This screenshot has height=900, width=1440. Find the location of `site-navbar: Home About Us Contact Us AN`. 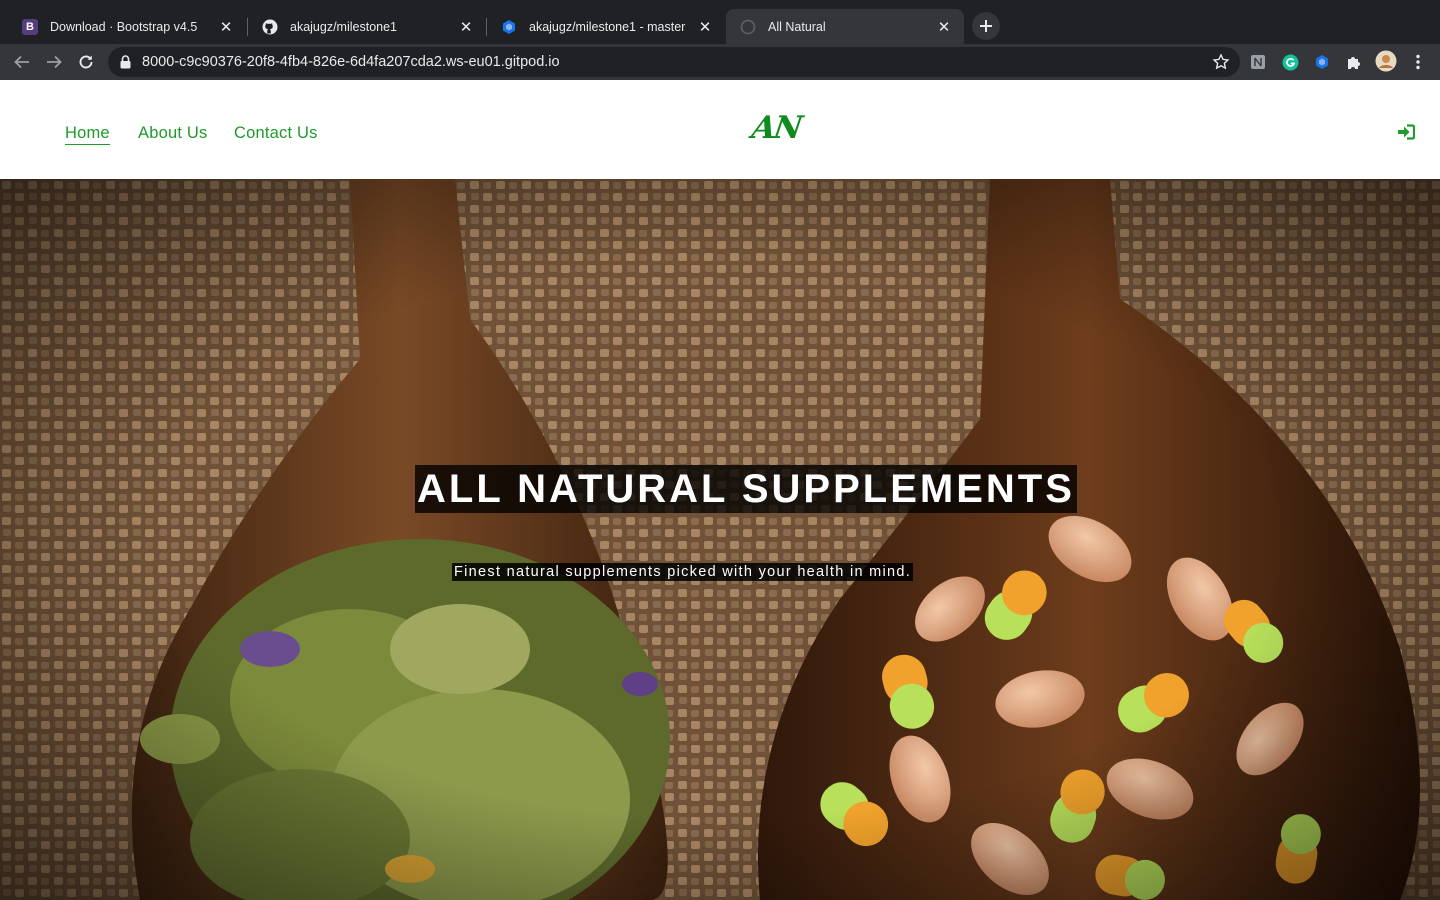

site-navbar: Home About Us Contact Us AN is located at coordinates (720, 129).